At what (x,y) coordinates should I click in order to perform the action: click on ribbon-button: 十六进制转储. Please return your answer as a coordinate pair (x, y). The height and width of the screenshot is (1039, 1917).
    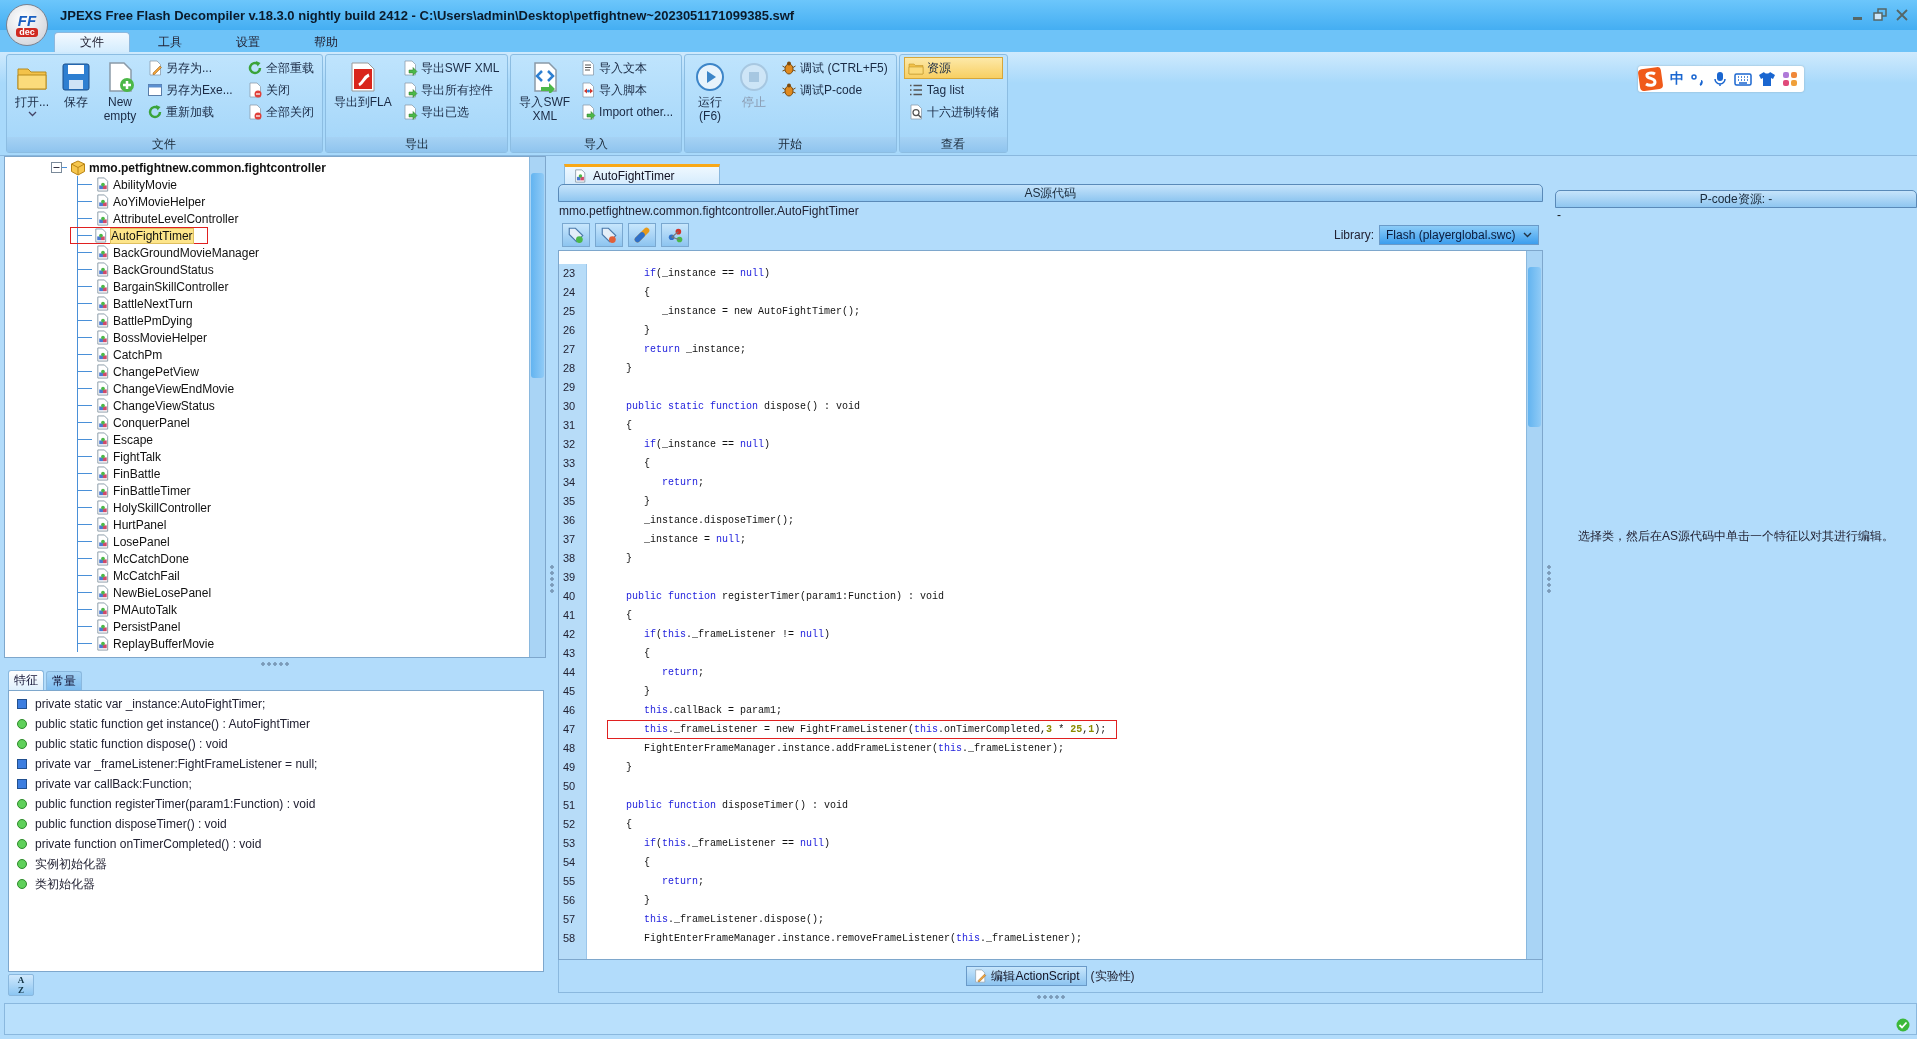
    Looking at the image, I should click on (953, 112).